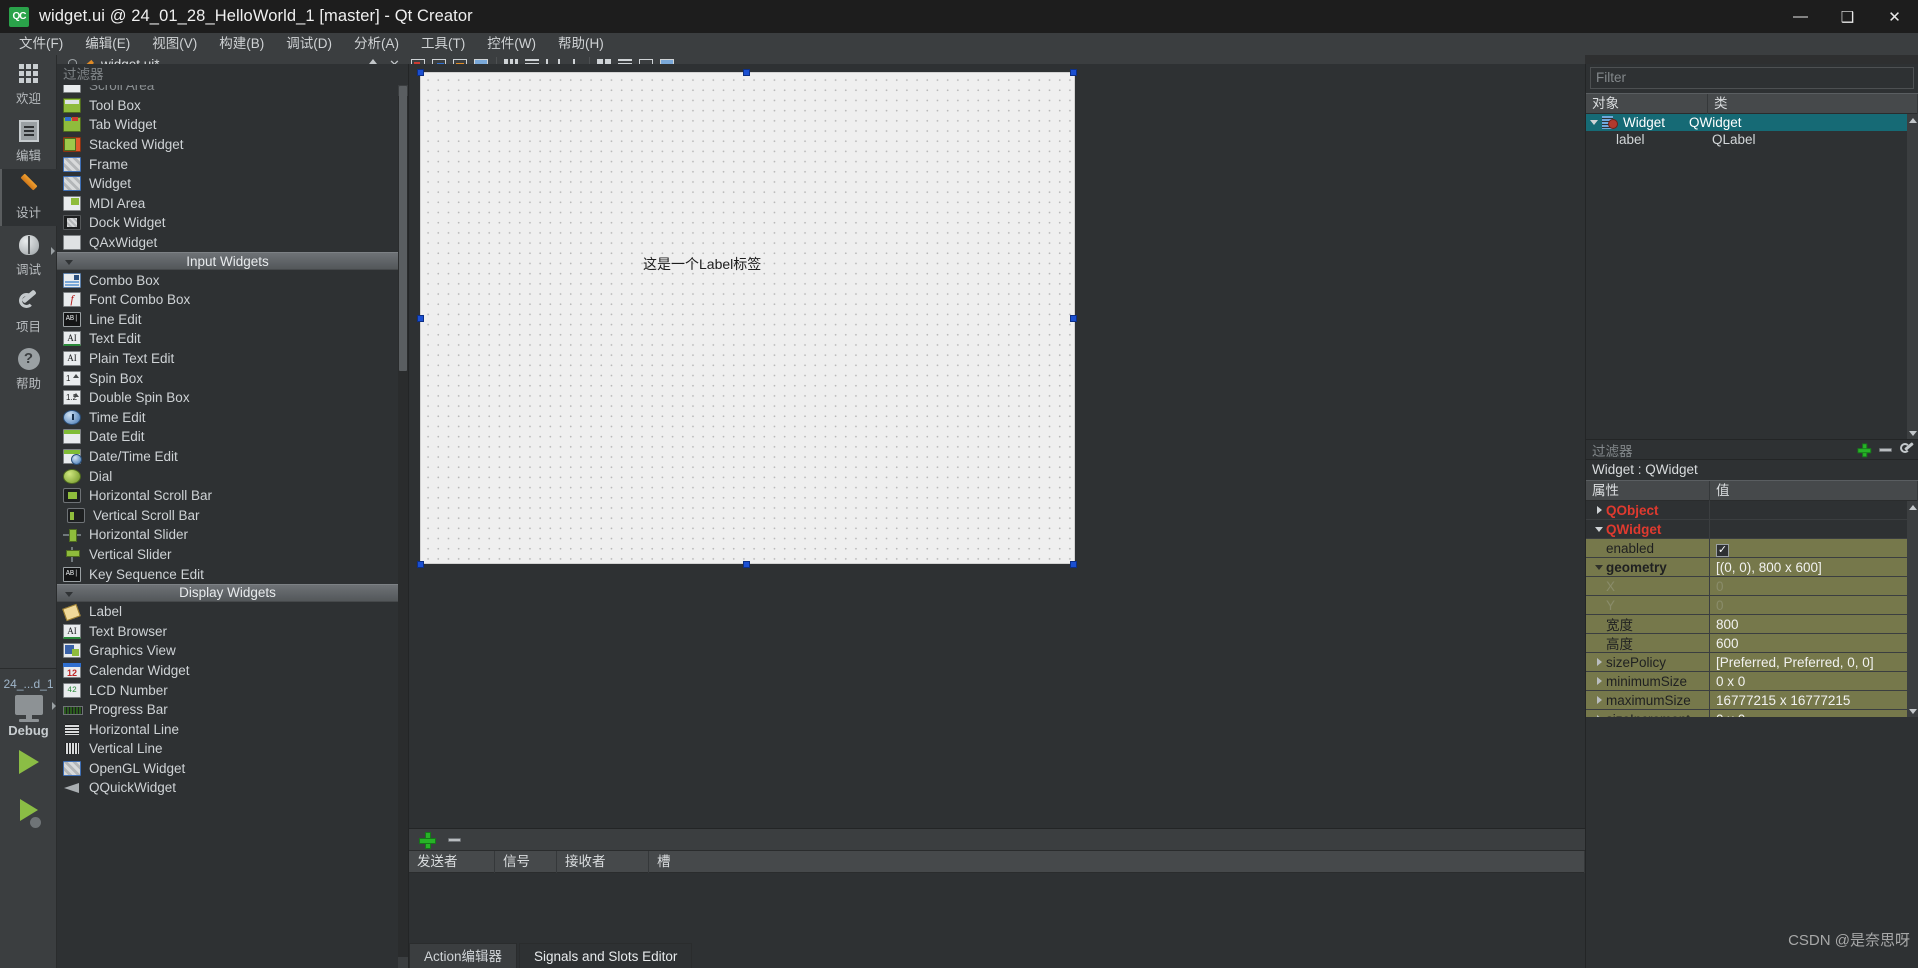  I want to click on scrollbar-thumb, so click(403, 228).